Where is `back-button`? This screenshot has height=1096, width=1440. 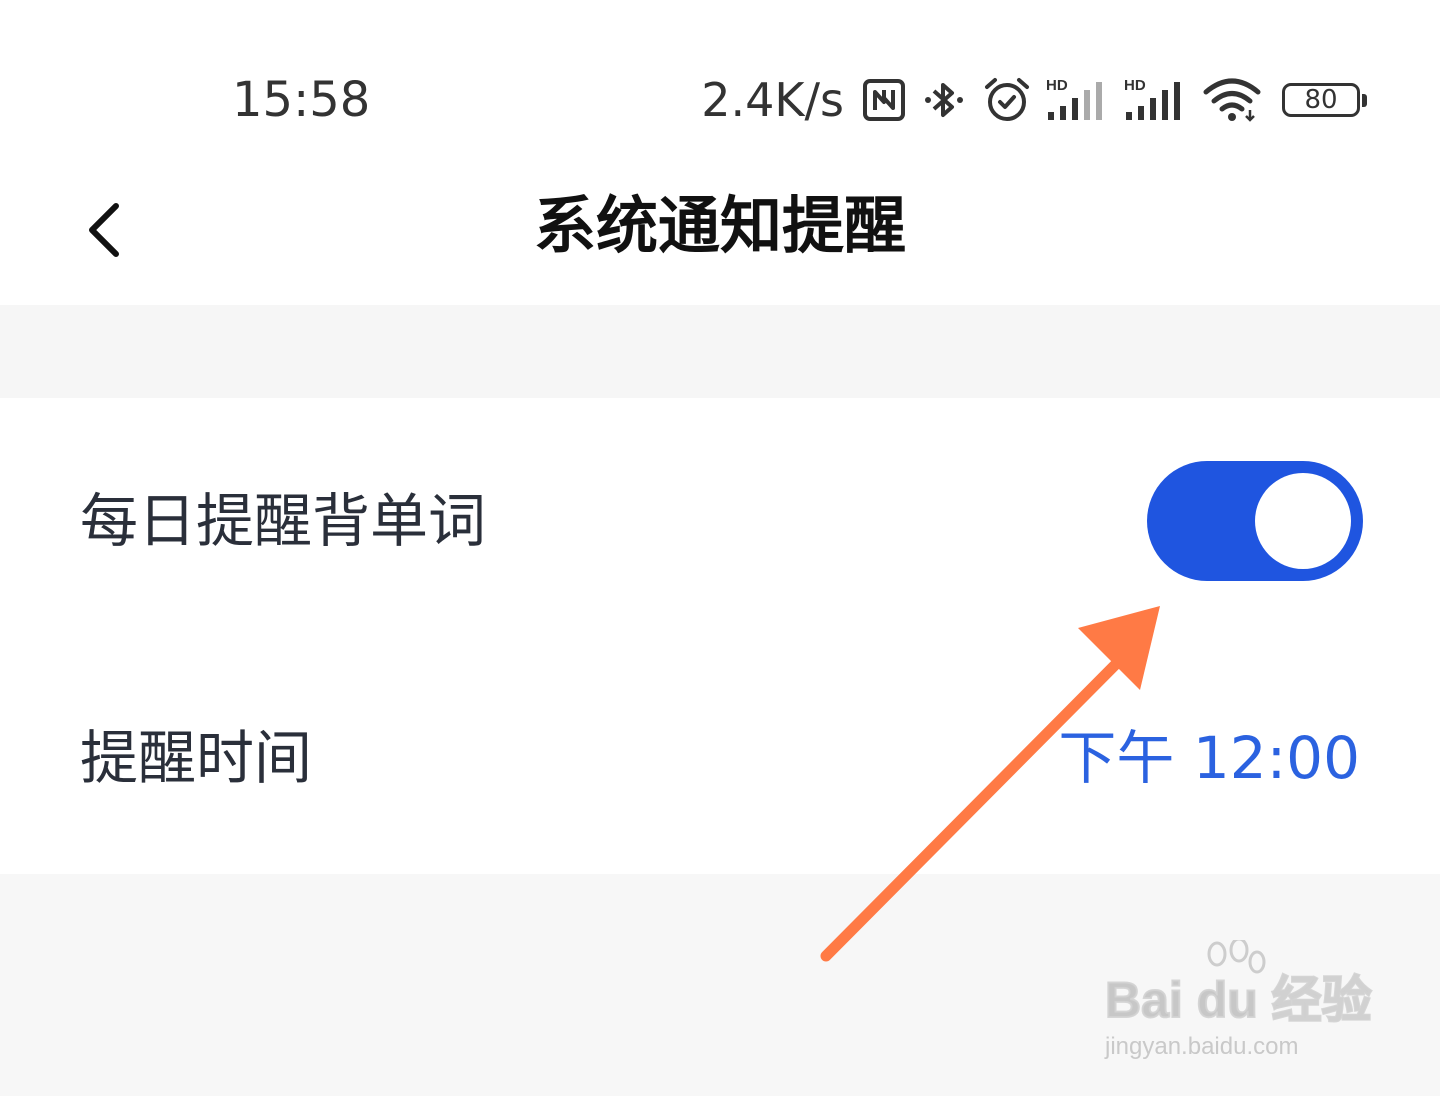 back-button is located at coordinates (110, 226).